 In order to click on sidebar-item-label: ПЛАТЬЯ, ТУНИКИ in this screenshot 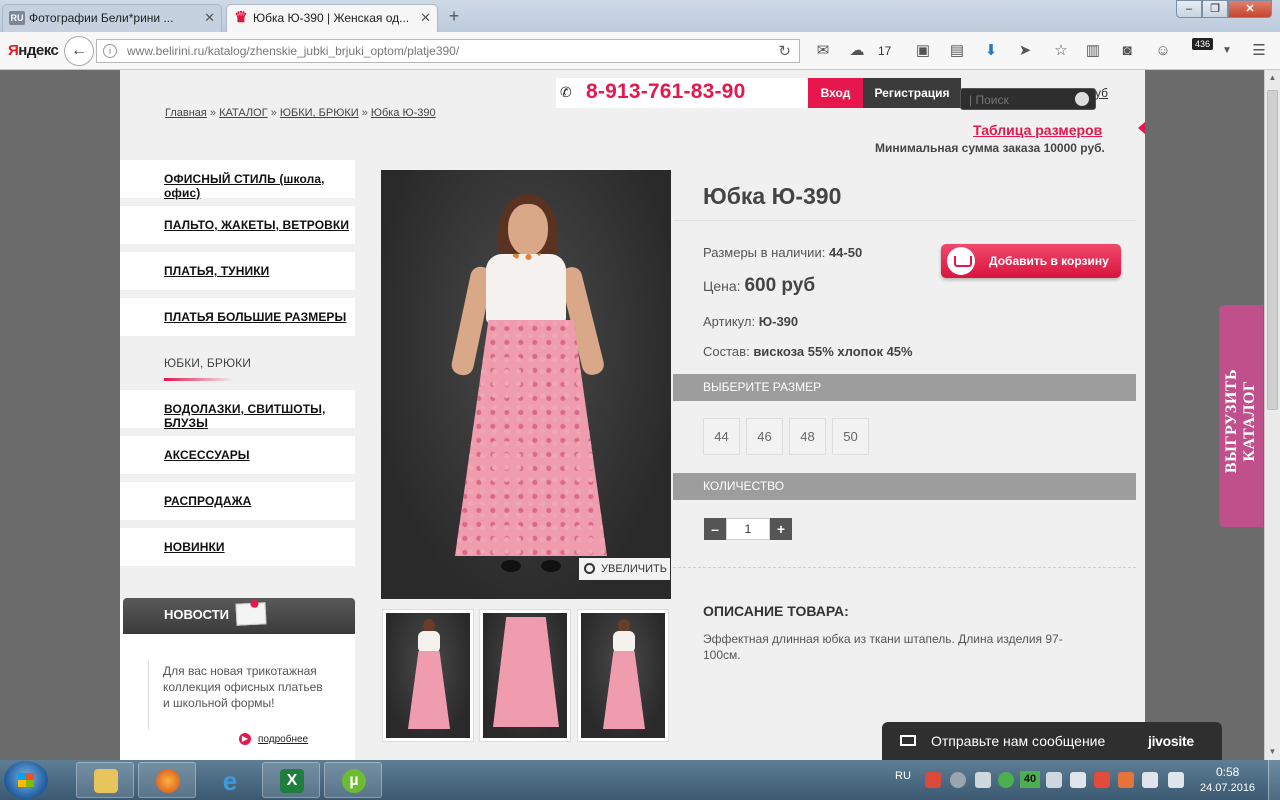, I will do `click(217, 271)`.